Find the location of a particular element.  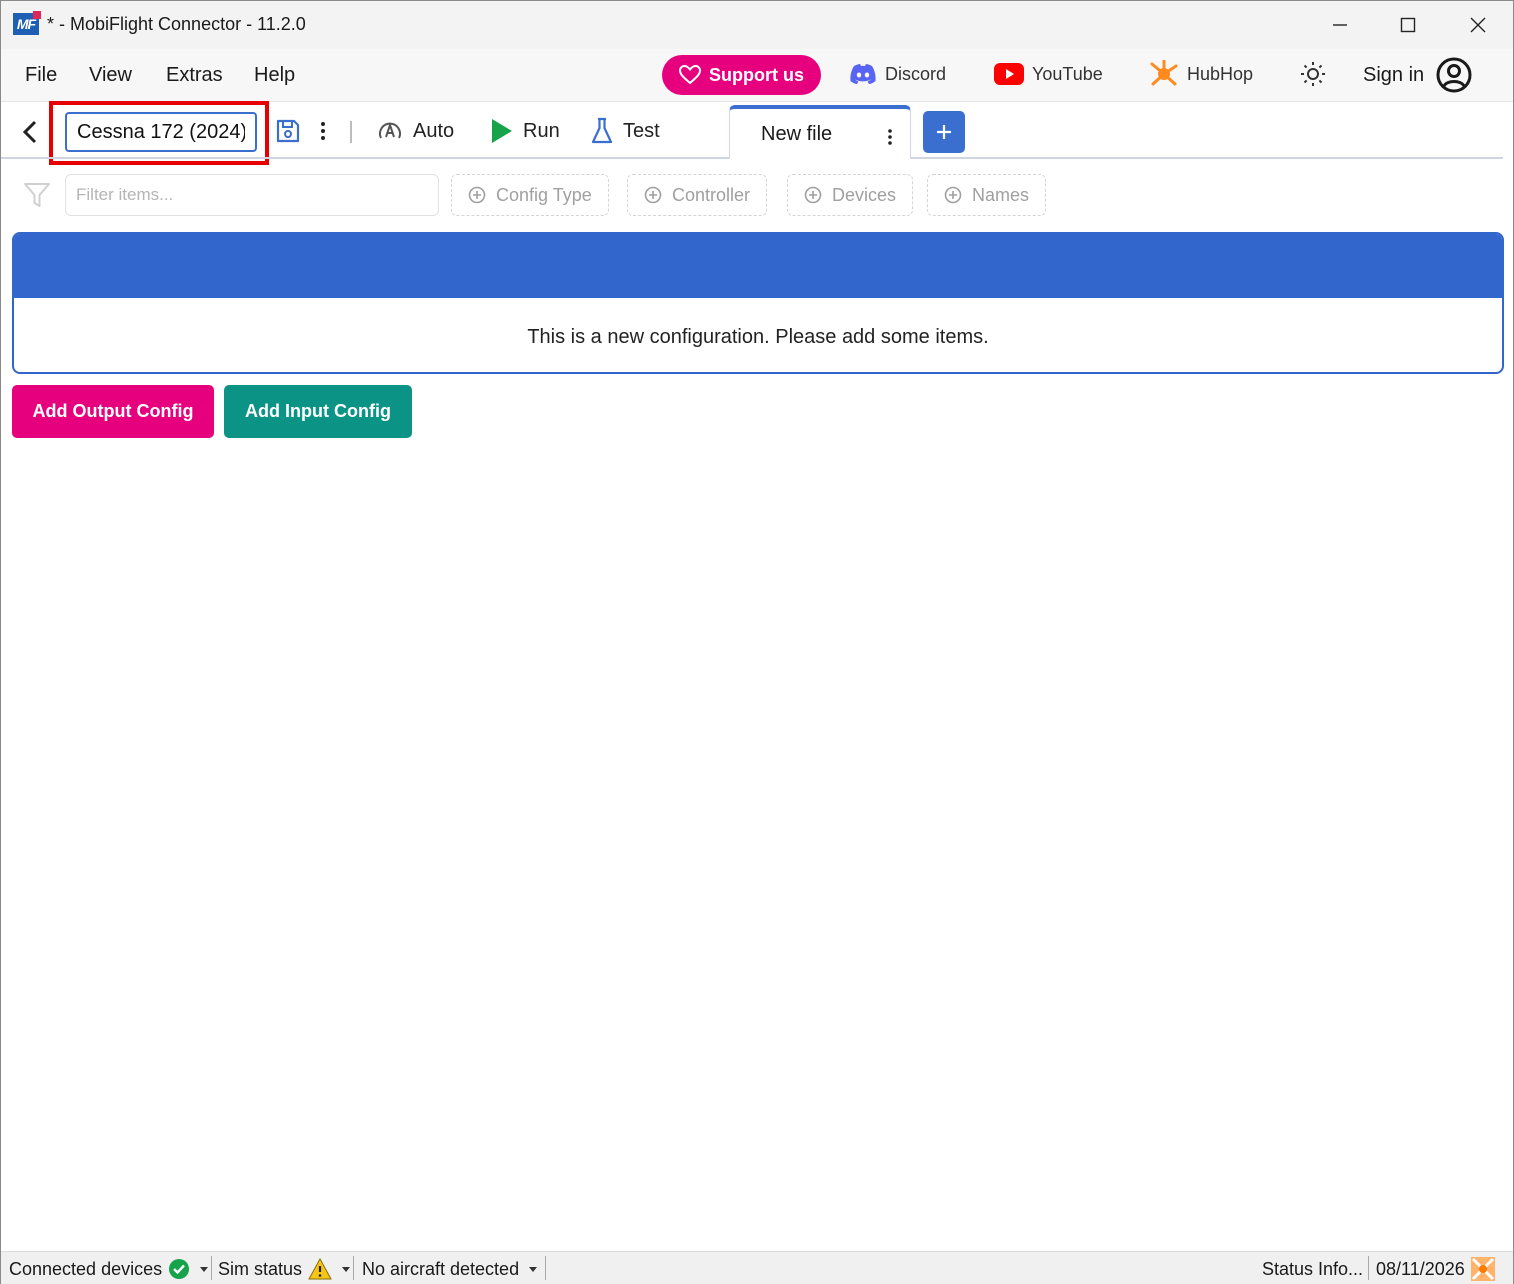

auto-button: Auto is located at coordinates (415, 131).